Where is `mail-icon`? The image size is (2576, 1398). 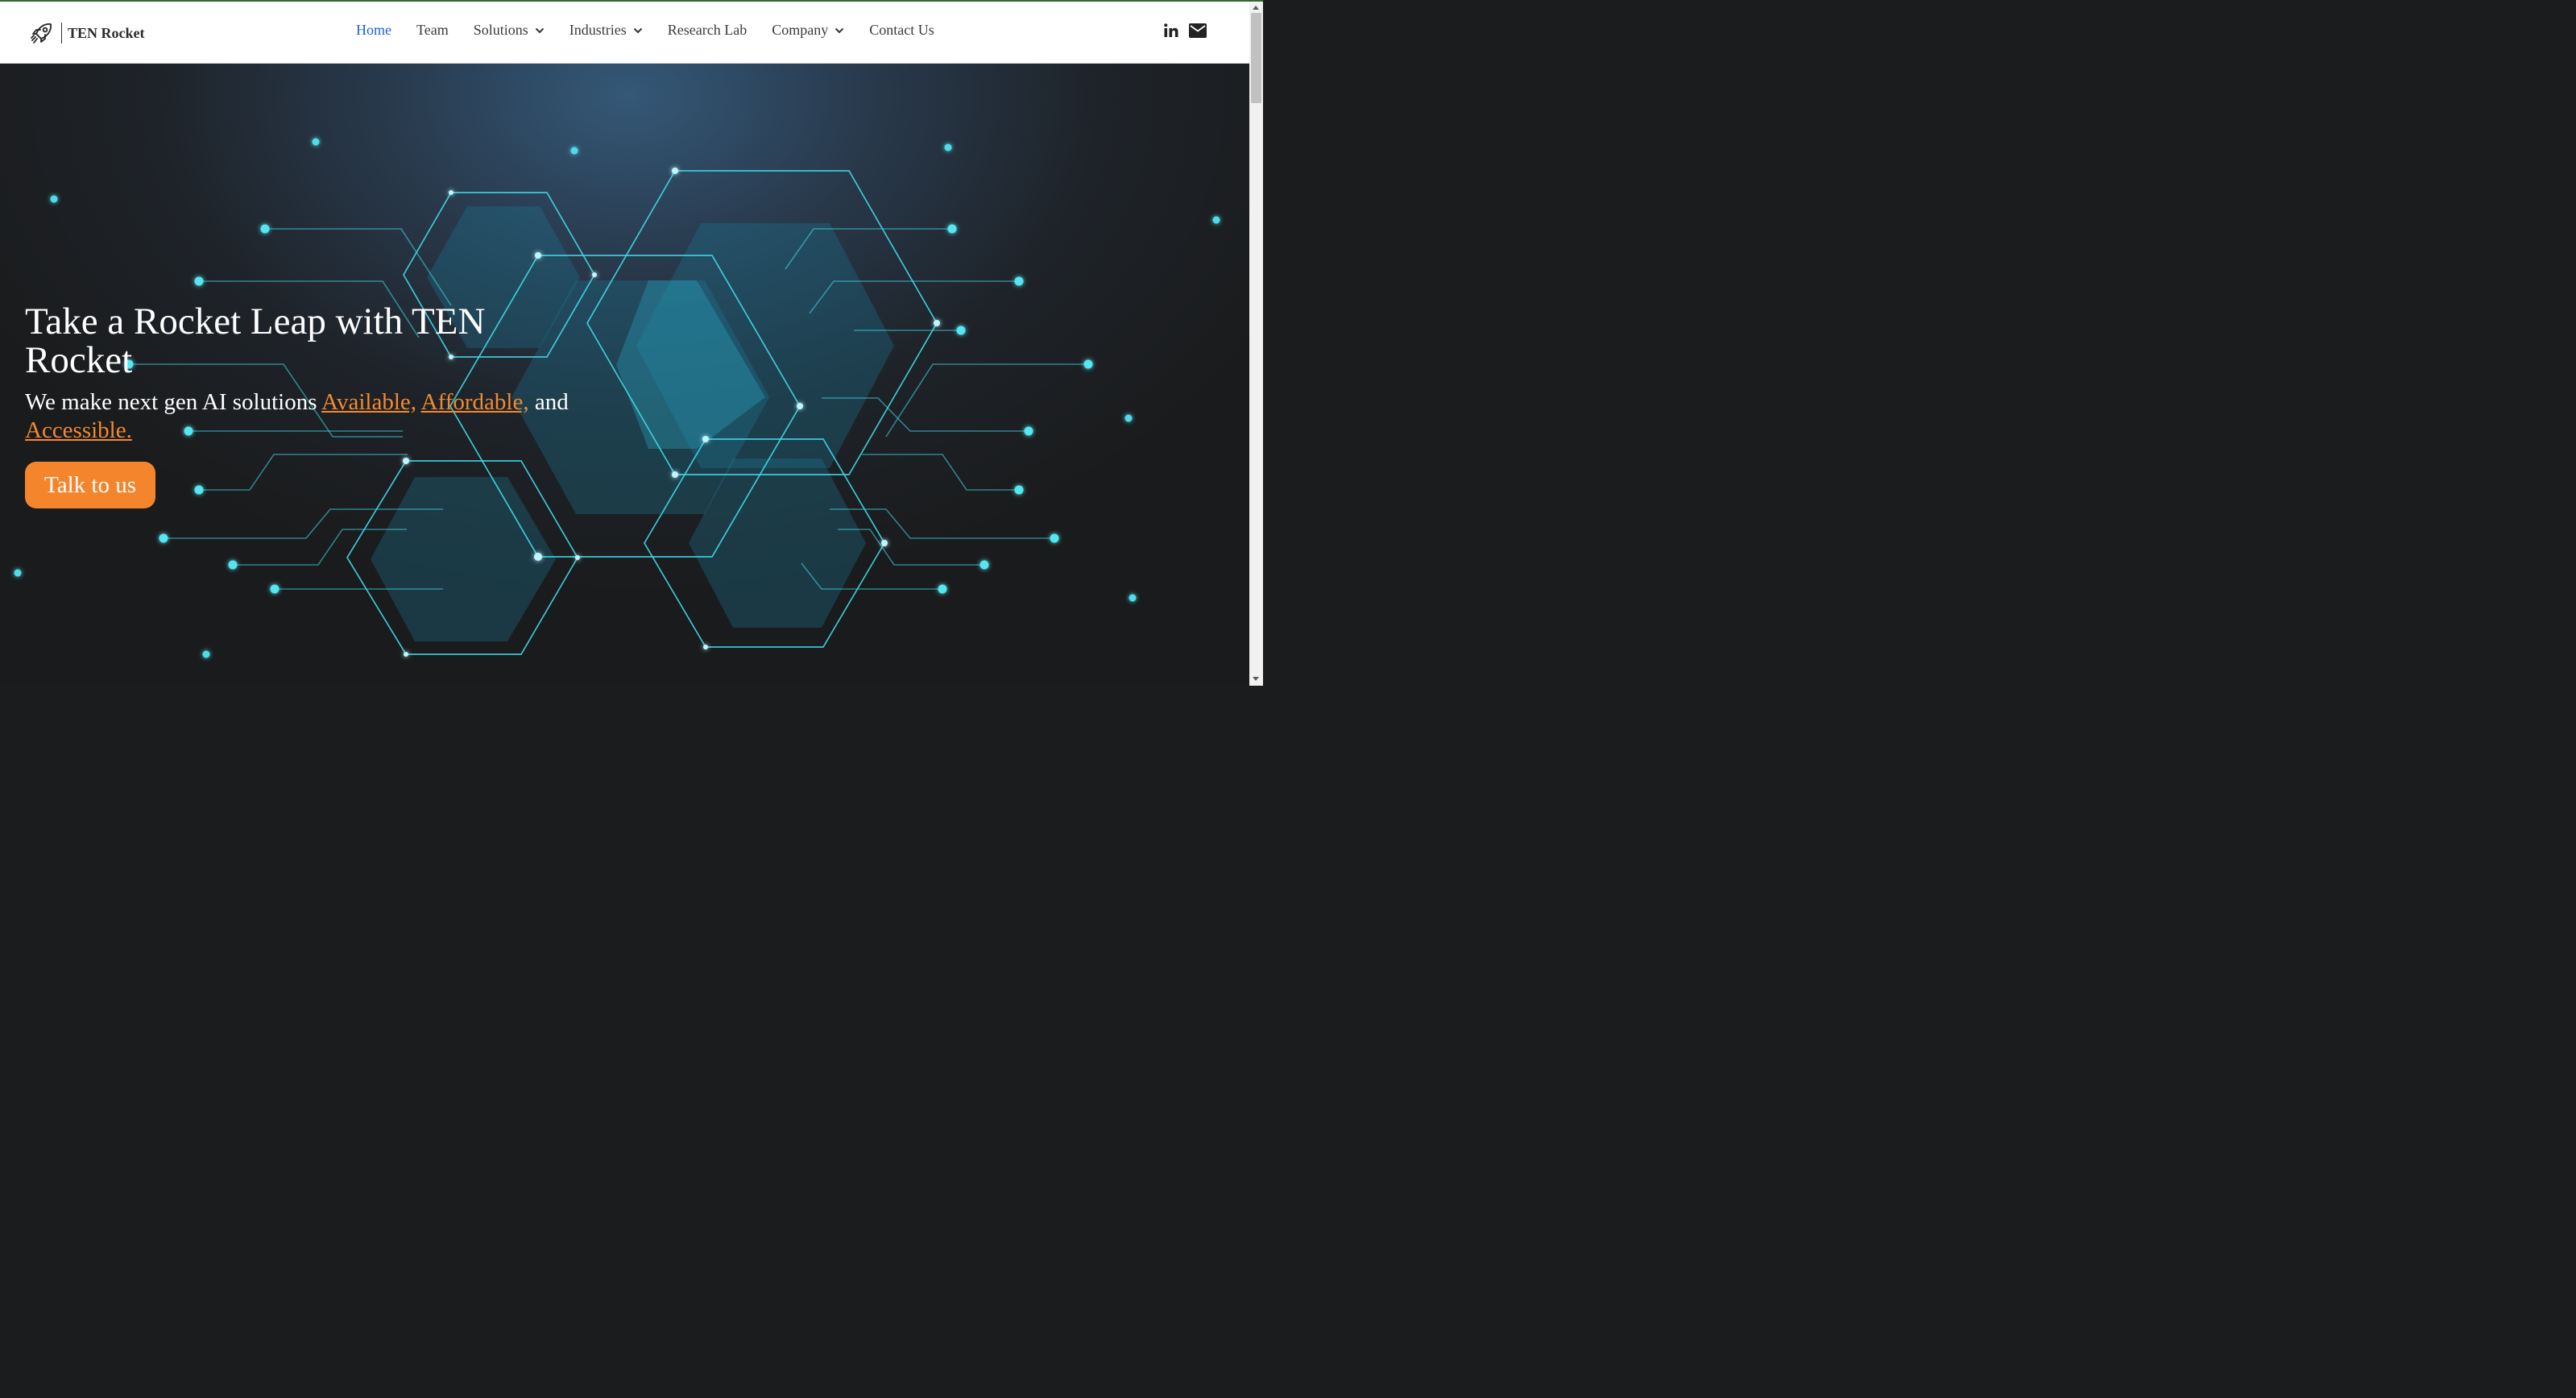
mail-icon is located at coordinates (1198, 30).